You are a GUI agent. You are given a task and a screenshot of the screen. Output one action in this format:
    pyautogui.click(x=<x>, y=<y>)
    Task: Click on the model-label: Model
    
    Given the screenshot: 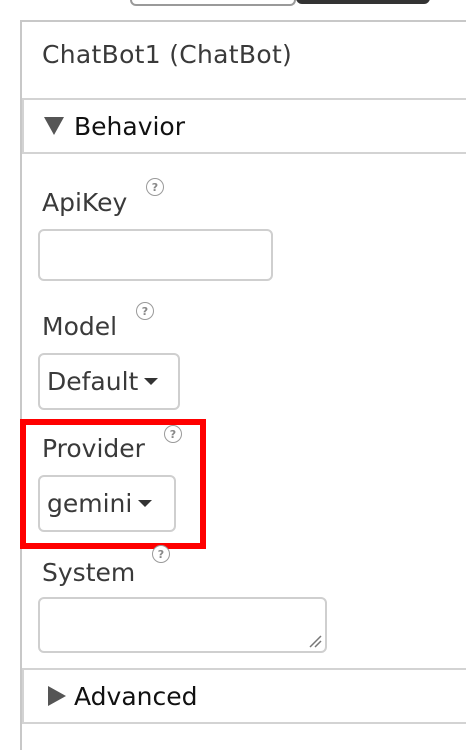 What is the action you would take?
    pyautogui.click(x=80, y=326)
    